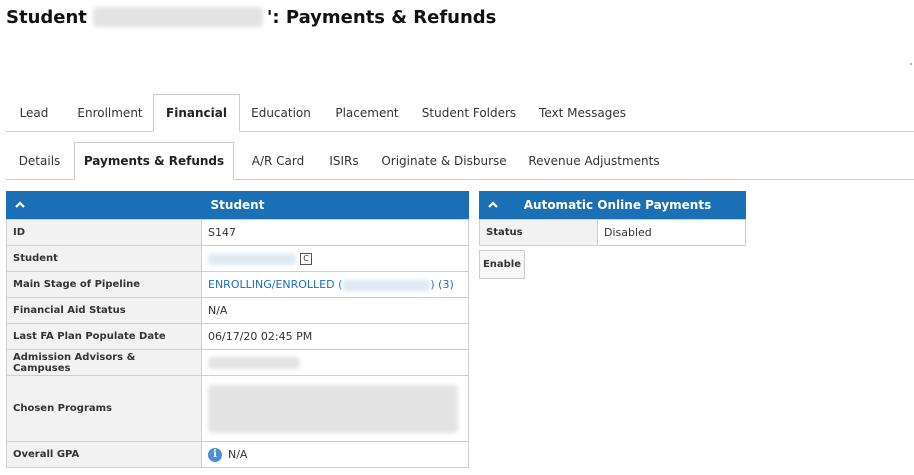 The image size is (914, 475). I want to click on tab-financial: Financial, so click(196, 113).